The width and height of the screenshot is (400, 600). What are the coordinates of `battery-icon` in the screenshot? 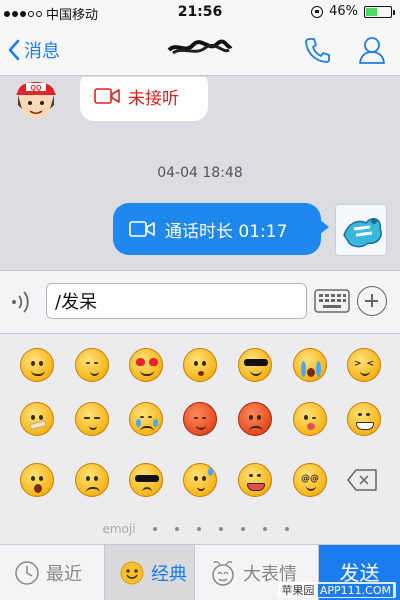 It's located at (379, 11).